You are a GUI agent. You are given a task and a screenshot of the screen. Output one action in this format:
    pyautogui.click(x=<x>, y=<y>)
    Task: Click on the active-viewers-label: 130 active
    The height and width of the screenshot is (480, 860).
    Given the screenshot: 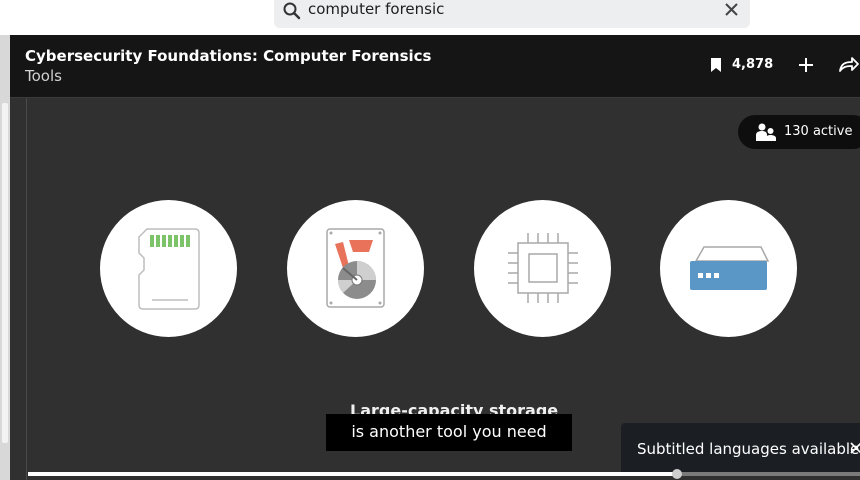 What is the action you would take?
    pyautogui.click(x=818, y=131)
    